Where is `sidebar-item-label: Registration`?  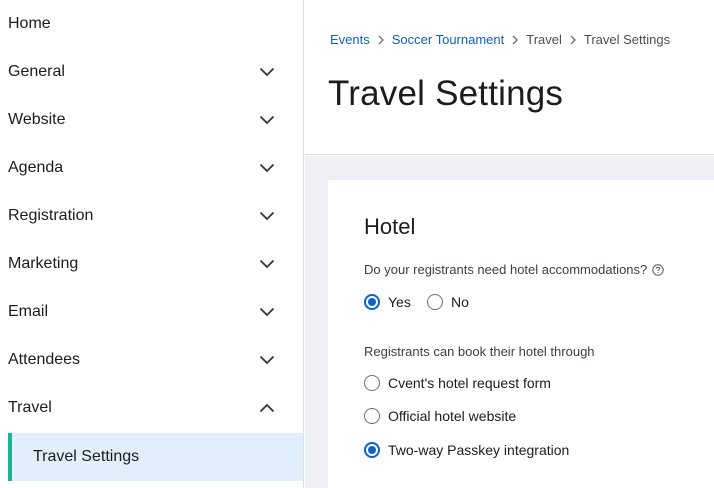 sidebar-item-label: Registration is located at coordinates (51, 215).